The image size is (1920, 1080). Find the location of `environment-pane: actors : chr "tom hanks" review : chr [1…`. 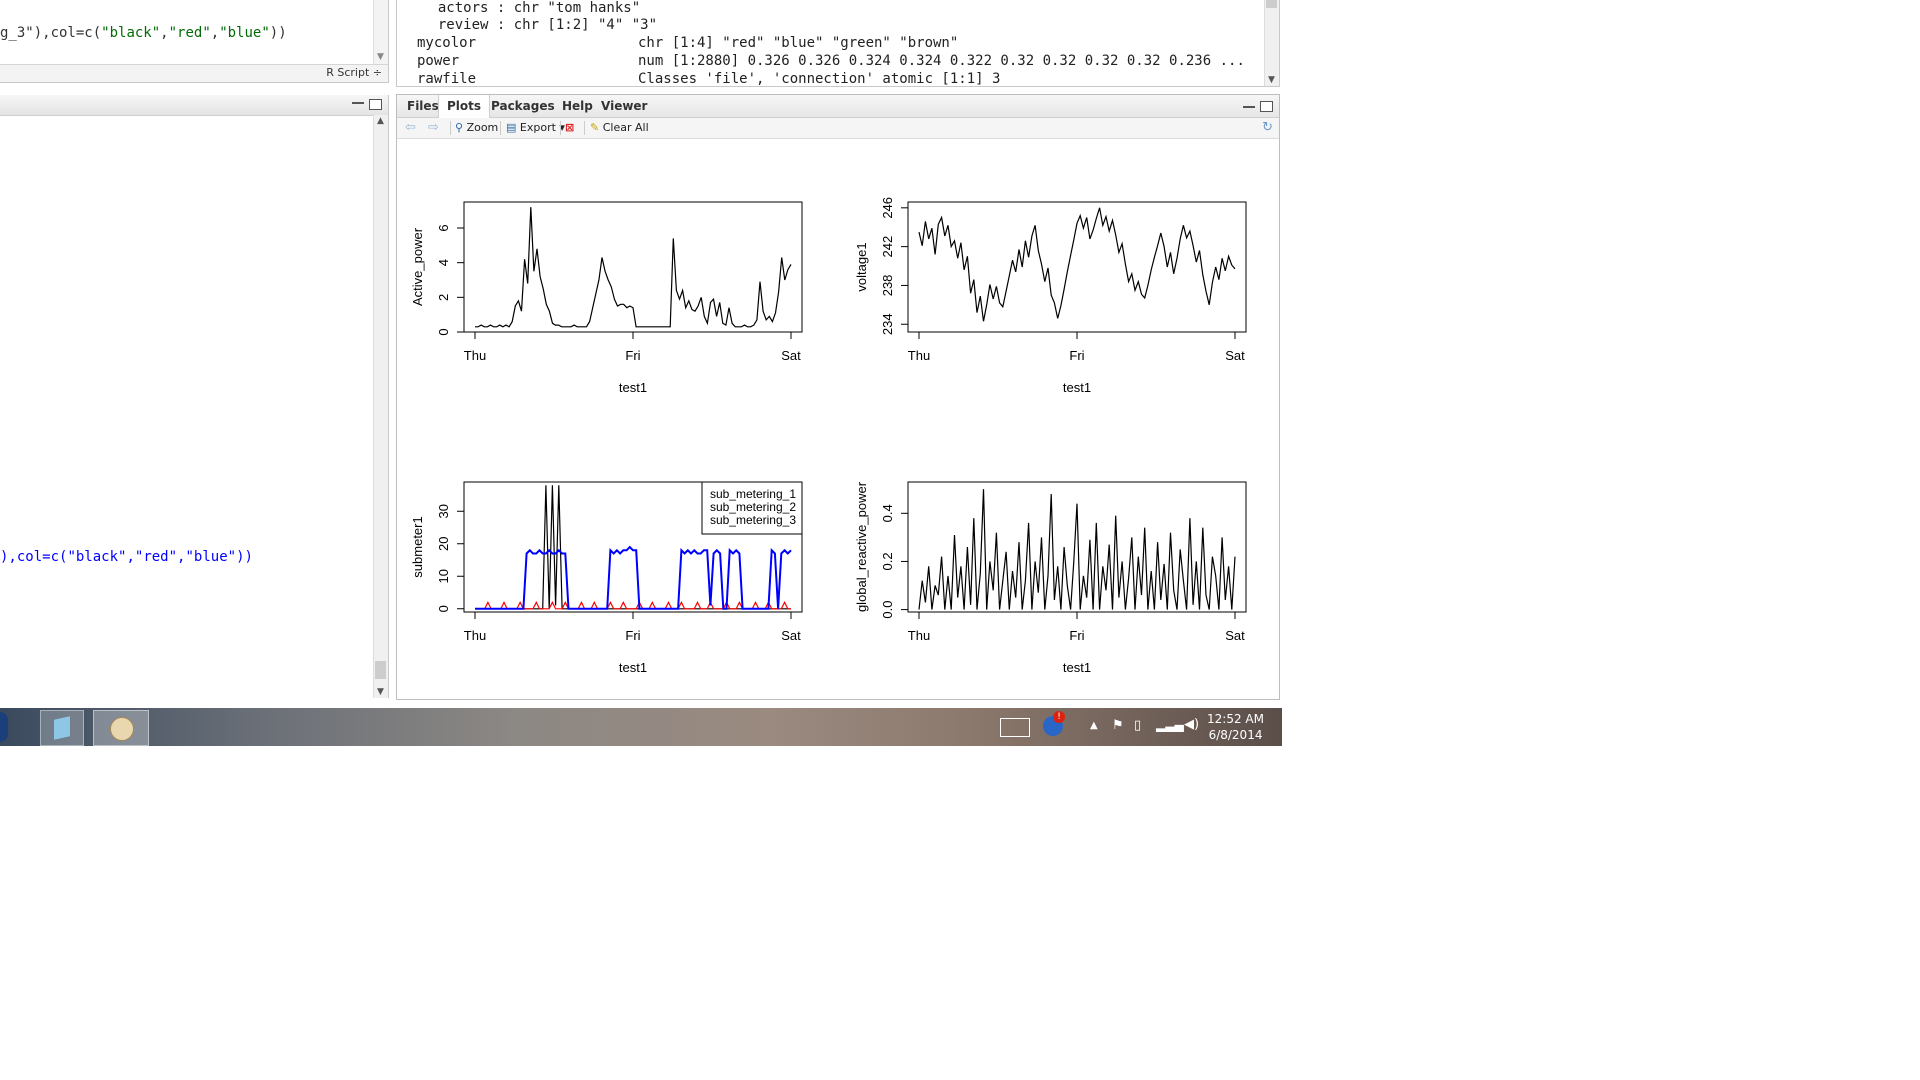

environment-pane: actors : chr "tom hanks" review : chr [1… is located at coordinates (838, 43).